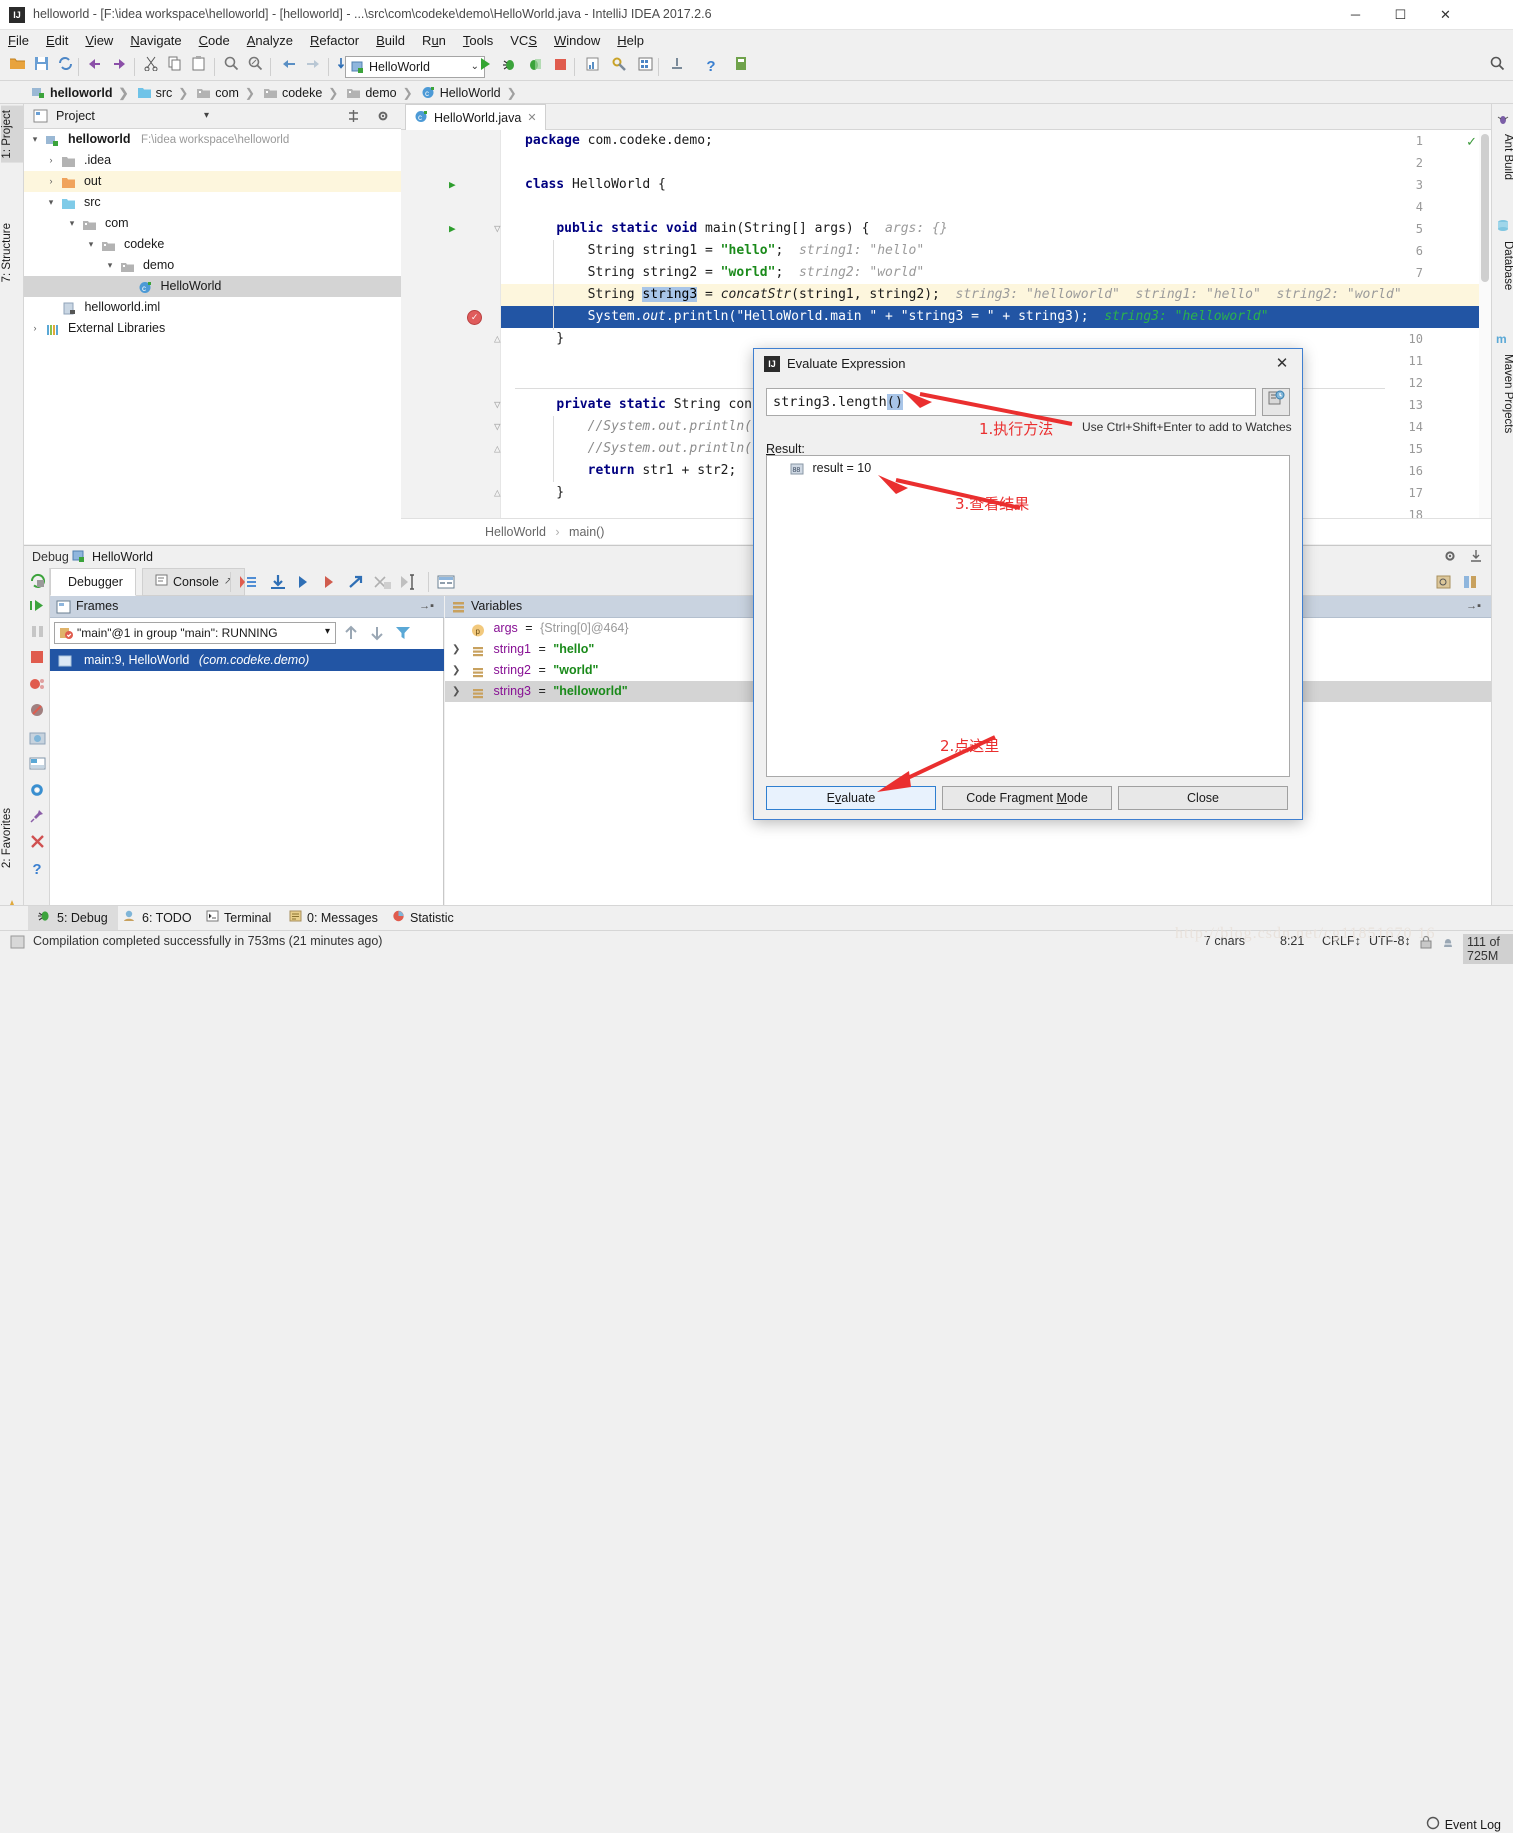  I want to click on drop-frame-icon, so click(382, 582).